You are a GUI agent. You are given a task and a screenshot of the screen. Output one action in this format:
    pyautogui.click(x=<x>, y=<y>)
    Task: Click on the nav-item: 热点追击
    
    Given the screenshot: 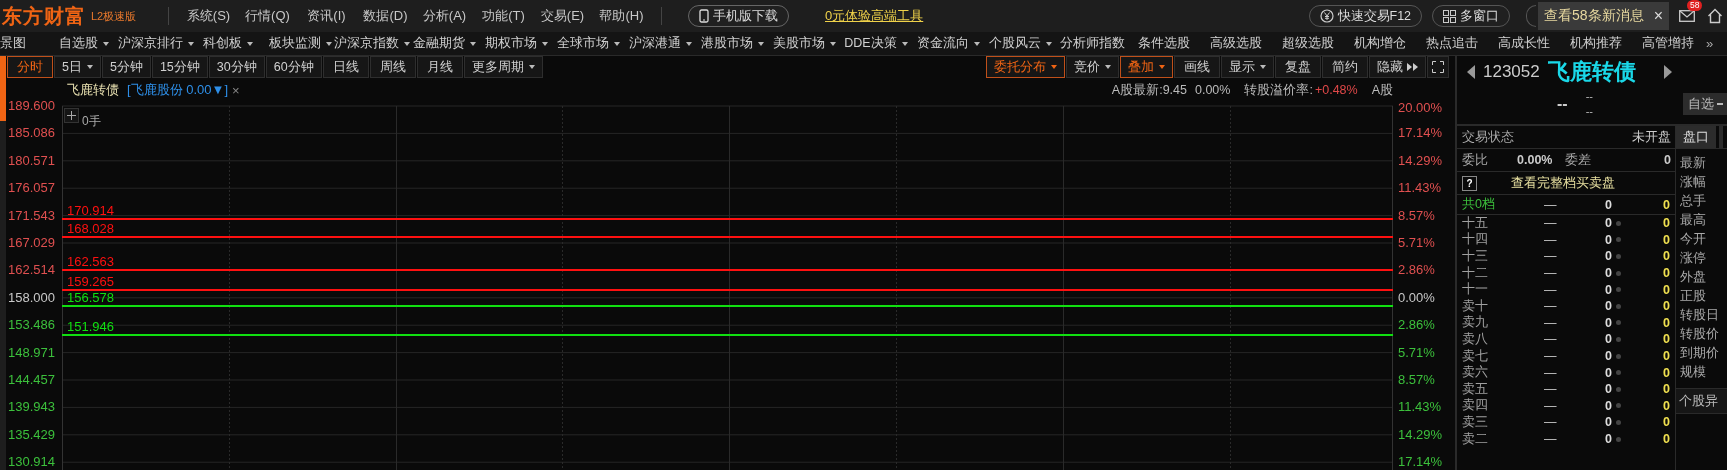 What is the action you would take?
    pyautogui.click(x=1452, y=43)
    